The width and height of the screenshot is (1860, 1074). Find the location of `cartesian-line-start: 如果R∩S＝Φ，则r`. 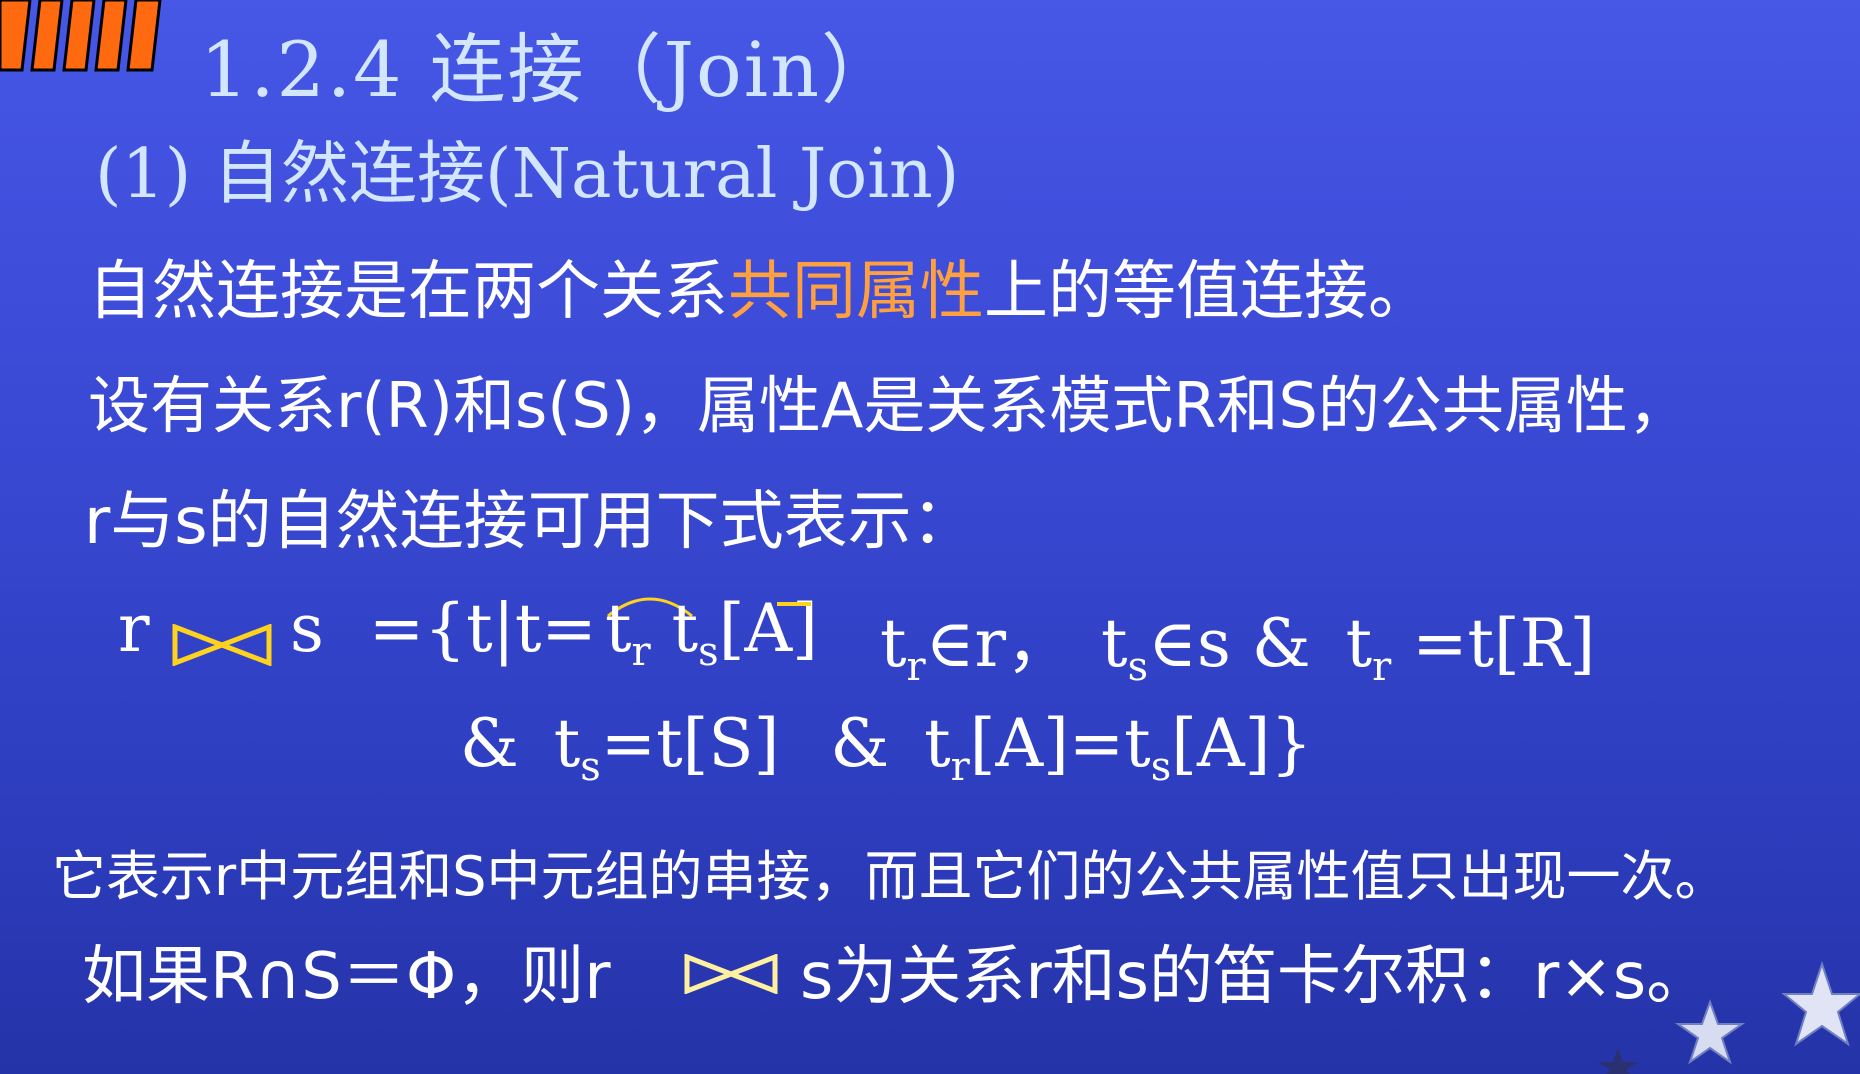

cartesian-line-start: 如果R∩S＝Φ，则r is located at coordinates (346, 977).